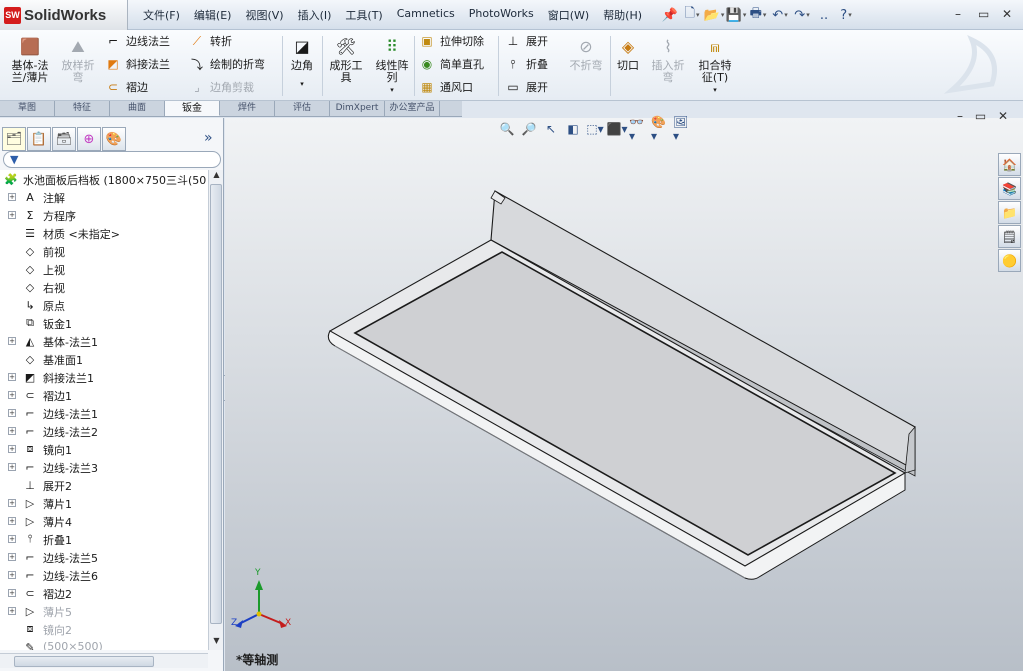 The width and height of the screenshot is (1023, 671). I want to click on tab-surfaces: 曲面, so click(137, 108).